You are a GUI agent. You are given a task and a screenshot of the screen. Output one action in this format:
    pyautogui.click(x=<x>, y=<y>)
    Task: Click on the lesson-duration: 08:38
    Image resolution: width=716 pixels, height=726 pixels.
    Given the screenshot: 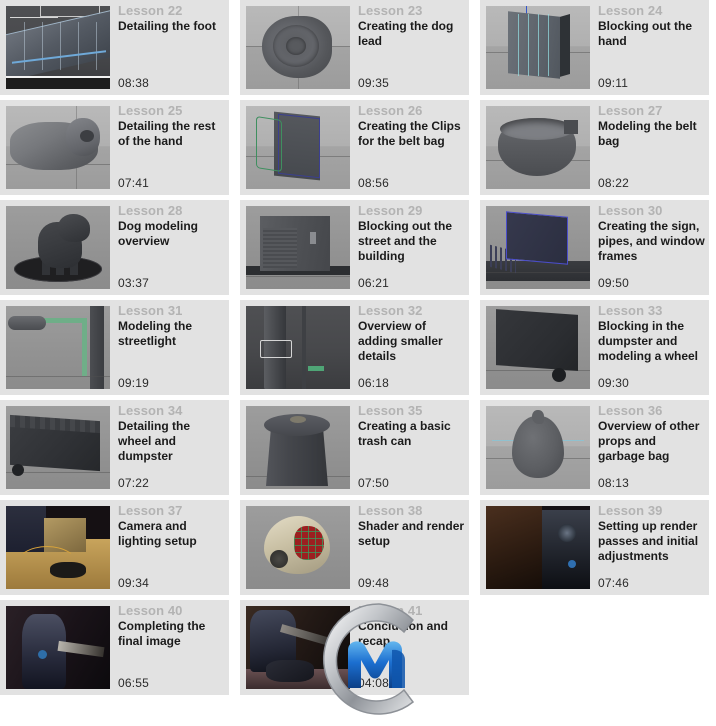 What is the action you would take?
    pyautogui.click(x=134, y=83)
    